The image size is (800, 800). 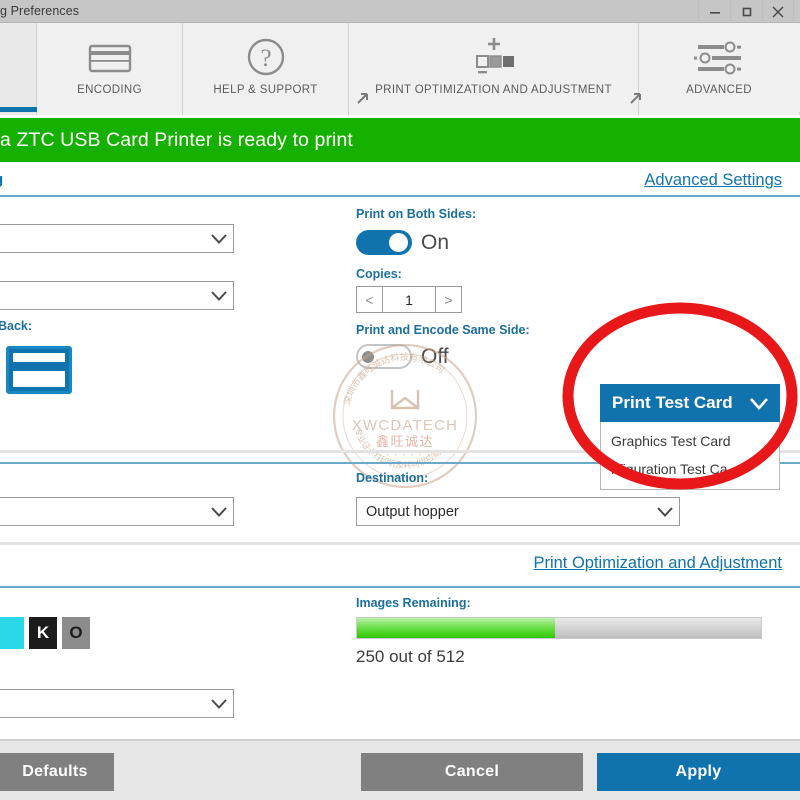 What do you see at coordinates (778, 11) in the screenshot?
I see `close-icon` at bounding box center [778, 11].